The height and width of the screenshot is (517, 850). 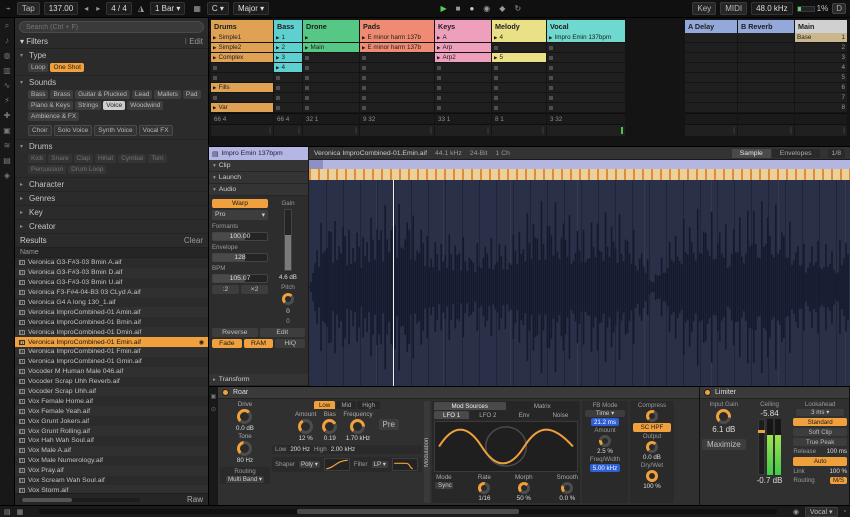 What do you see at coordinates (111, 82) in the screenshot?
I see `filter-section-header: ▾ Sounds` at bounding box center [111, 82].